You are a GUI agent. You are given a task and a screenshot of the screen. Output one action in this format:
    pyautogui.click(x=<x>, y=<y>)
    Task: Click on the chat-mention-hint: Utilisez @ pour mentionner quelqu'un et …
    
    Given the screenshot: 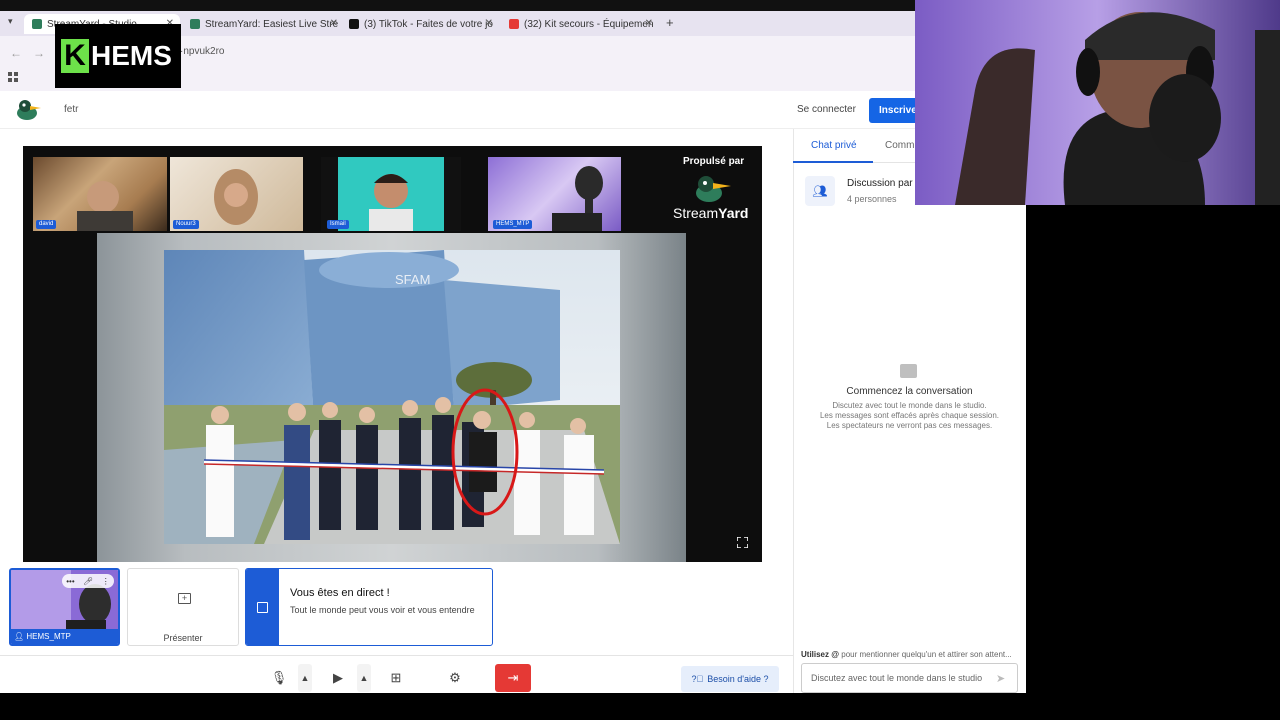 What is the action you would take?
    pyautogui.click(x=911, y=654)
    